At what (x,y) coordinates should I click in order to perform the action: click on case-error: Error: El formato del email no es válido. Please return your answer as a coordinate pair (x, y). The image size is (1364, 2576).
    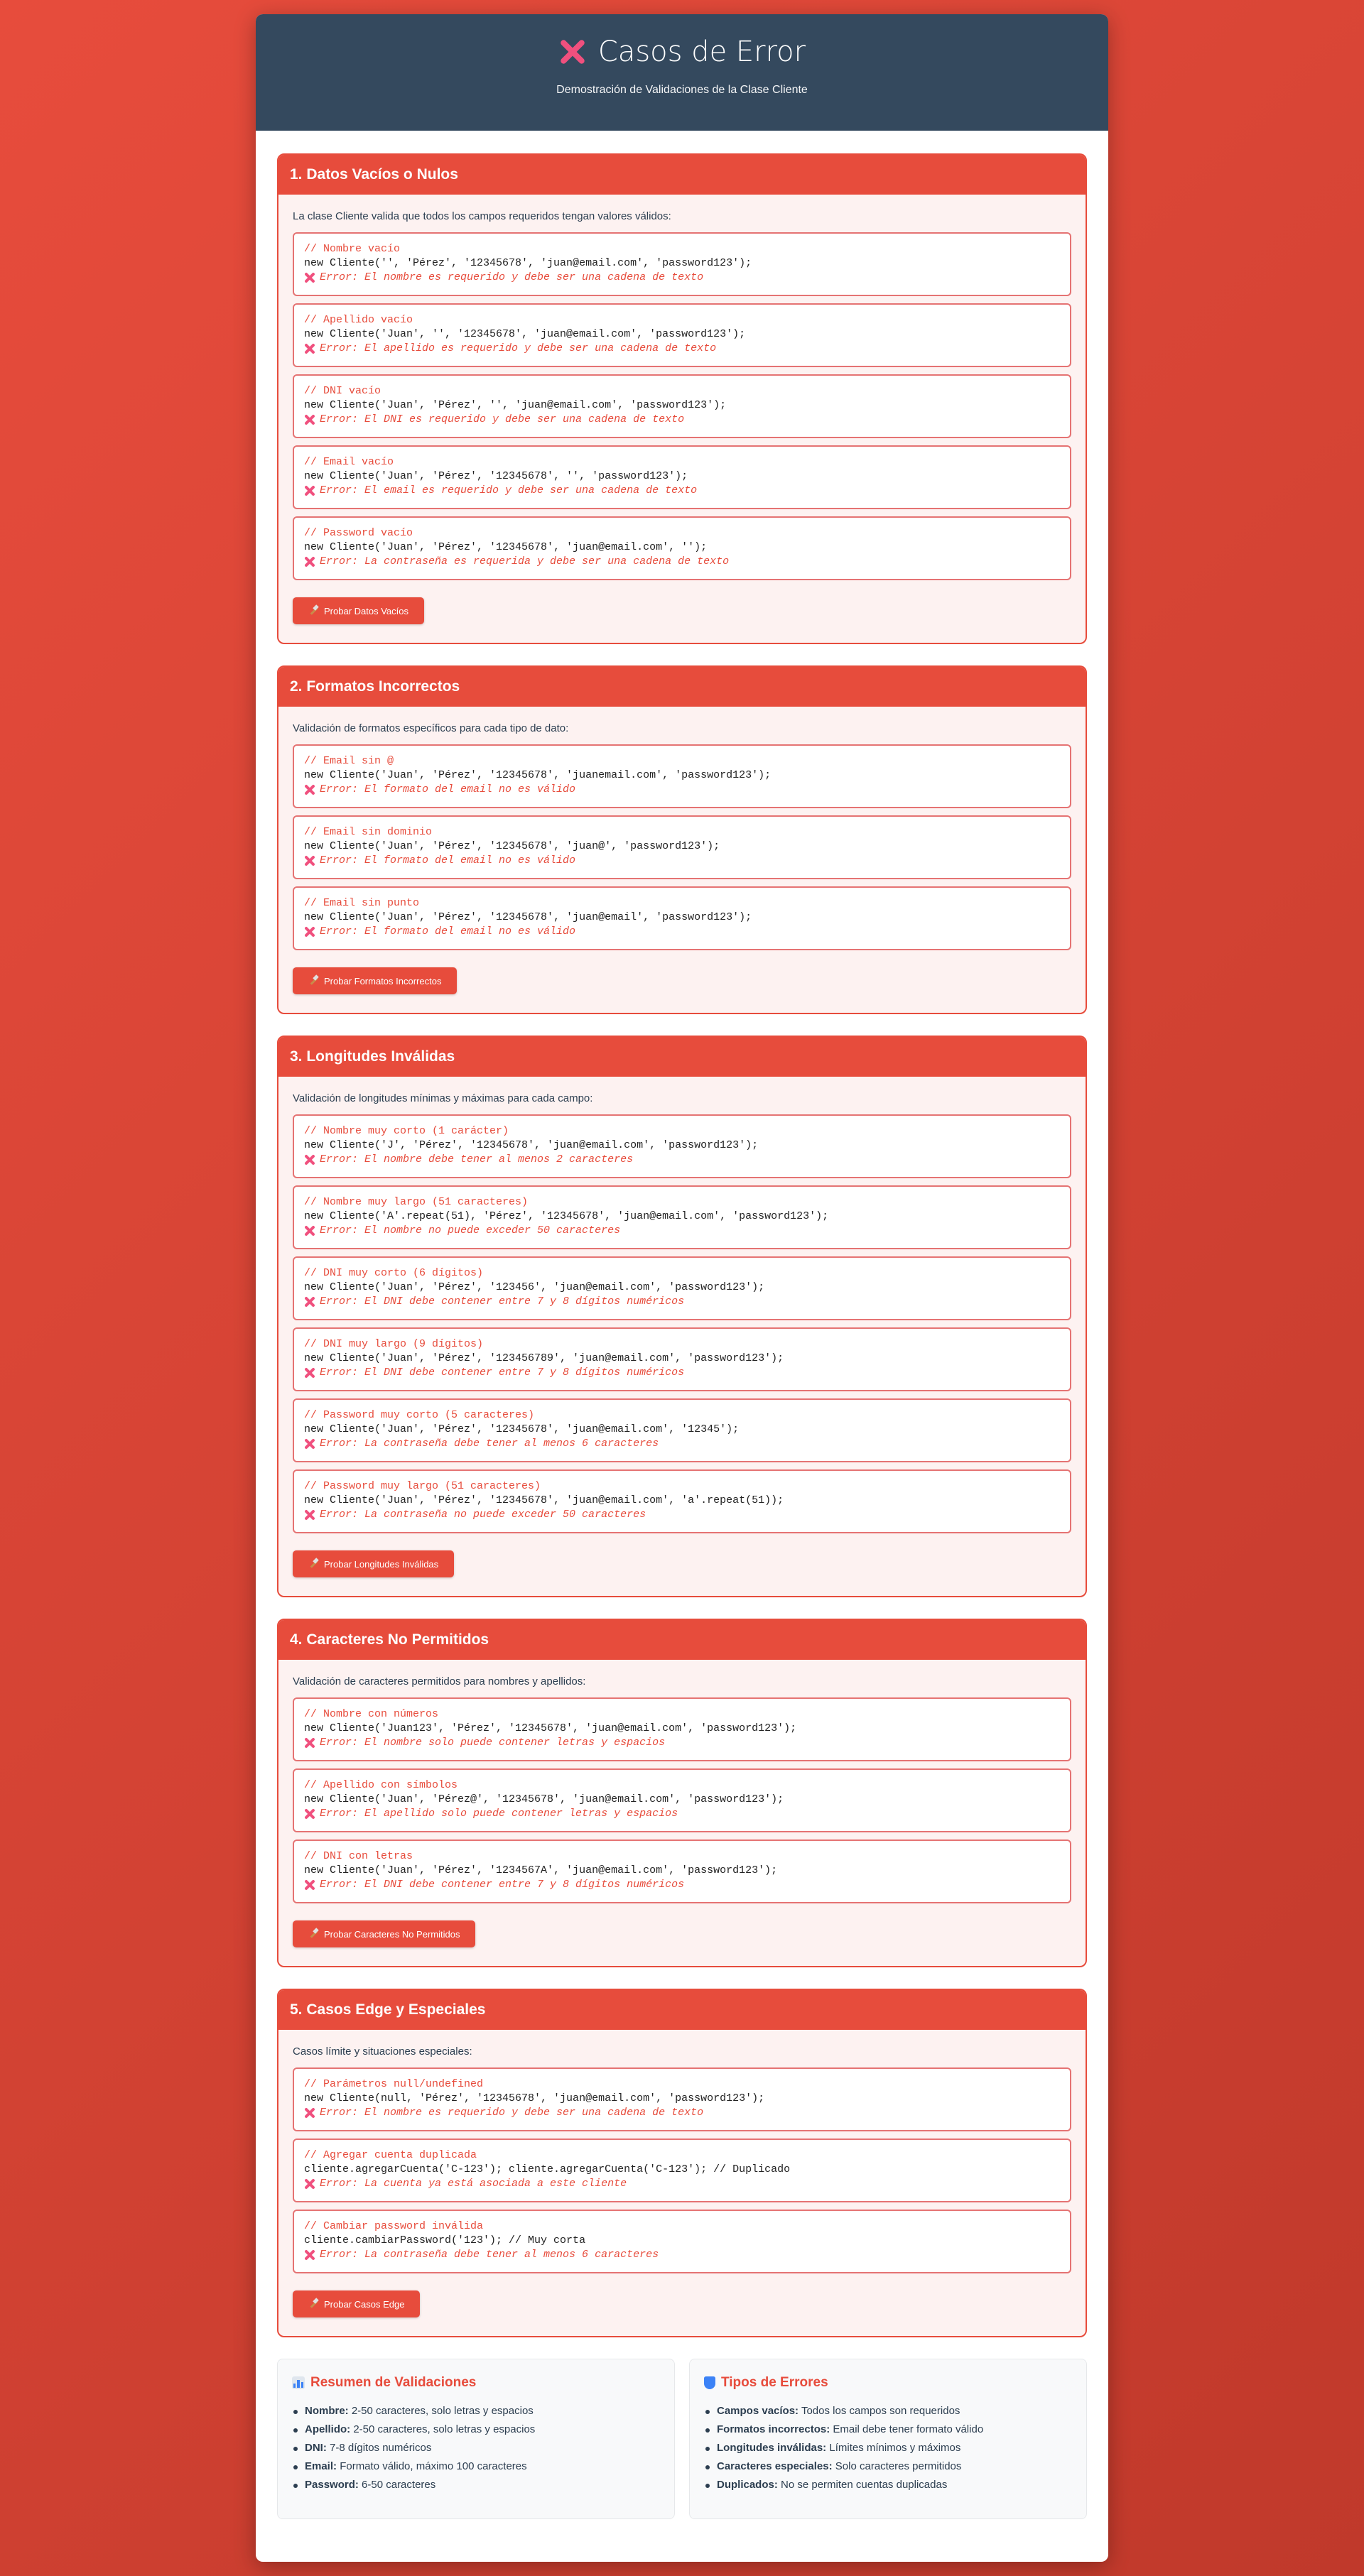
    Looking at the image, I should click on (682, 790).